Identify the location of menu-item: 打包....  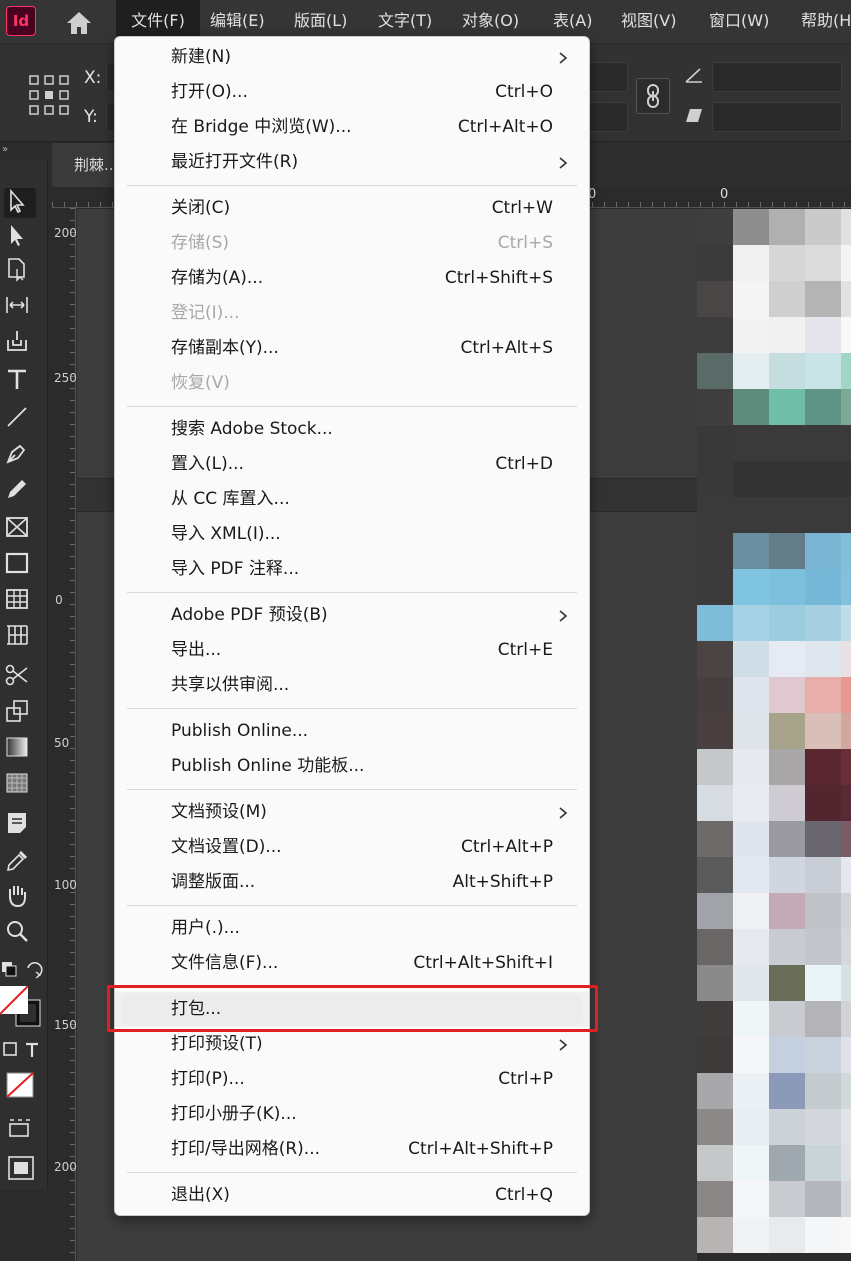
(352, 1009).